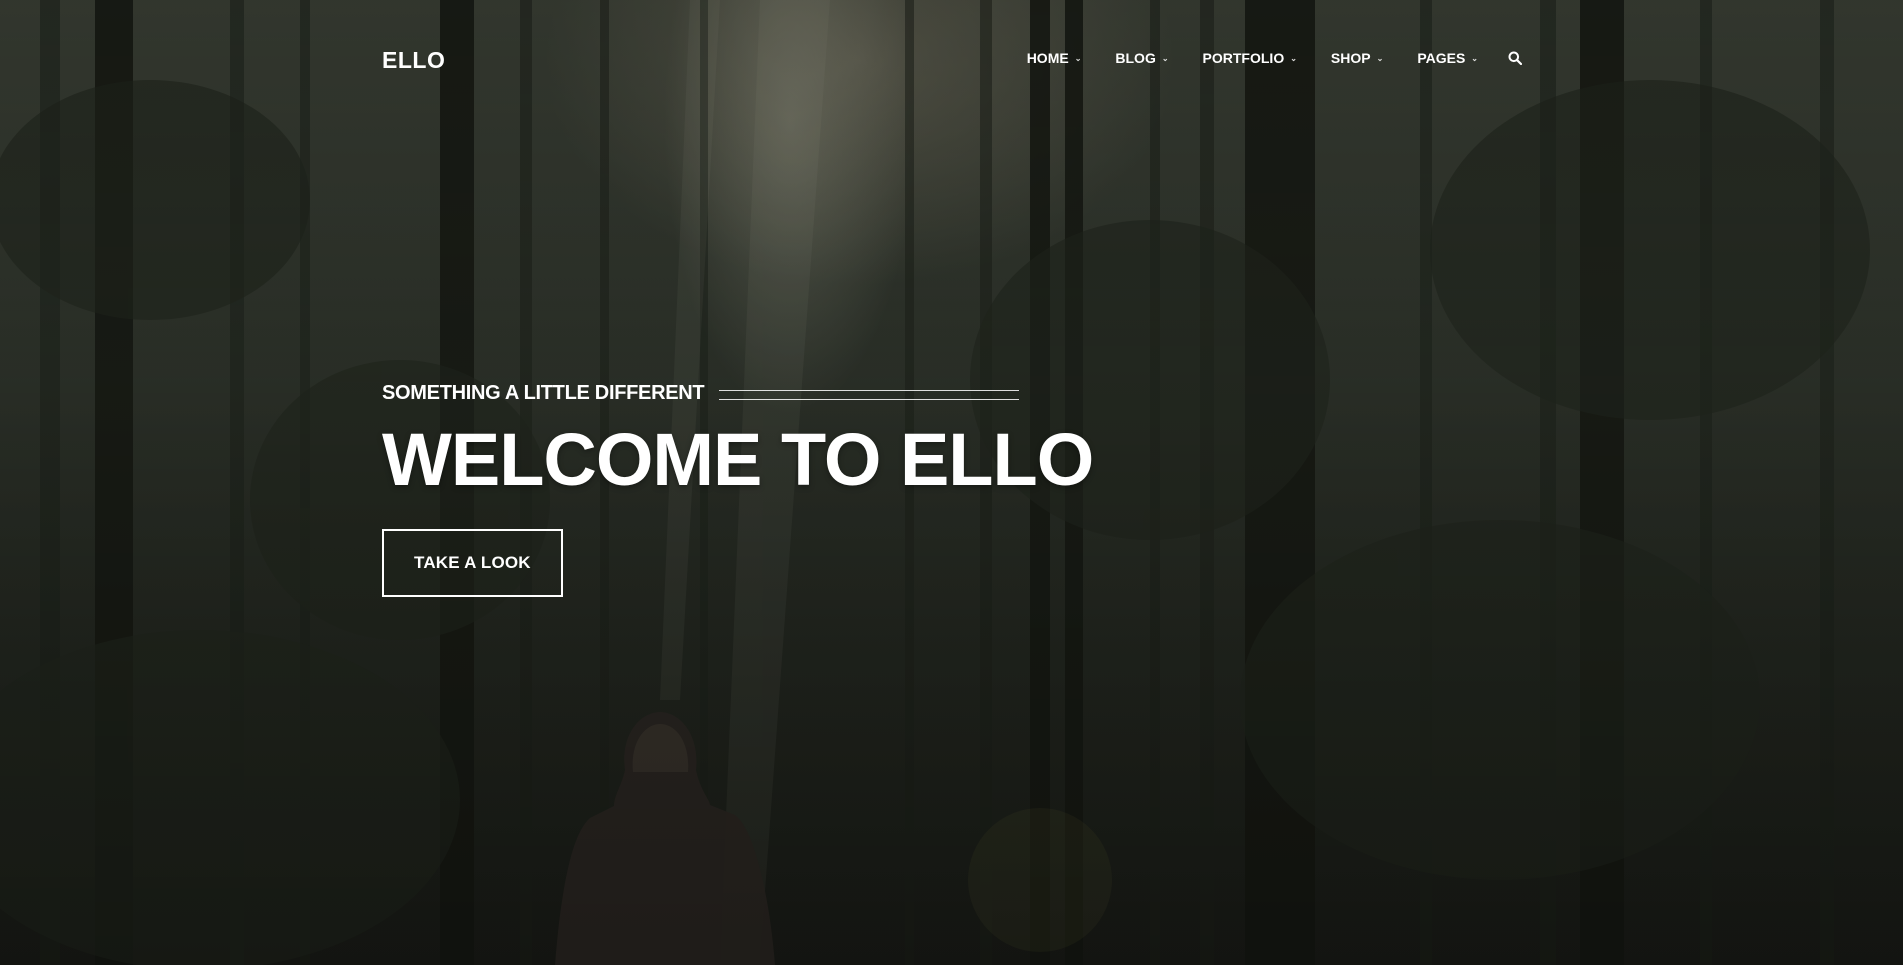 This screenshot has width=1903, height=965. What do you see at coordinates (738, 459) in the screenshot?
I see `hero-title: WELCOME TO ELLO` at bounding box center [738, 459].